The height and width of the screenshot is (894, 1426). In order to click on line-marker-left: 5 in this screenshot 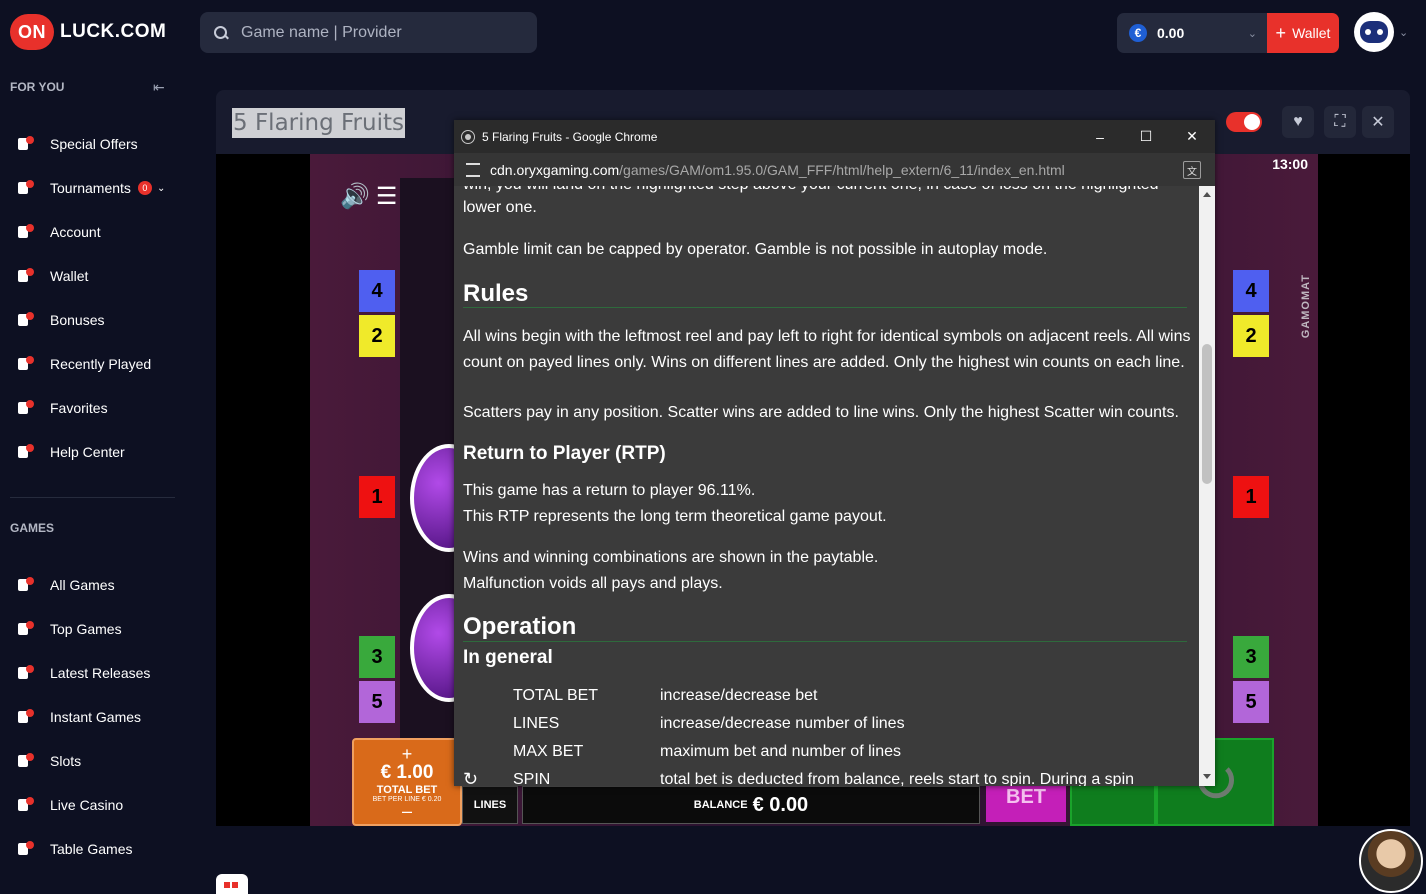, I will do `click(377, 702)`.